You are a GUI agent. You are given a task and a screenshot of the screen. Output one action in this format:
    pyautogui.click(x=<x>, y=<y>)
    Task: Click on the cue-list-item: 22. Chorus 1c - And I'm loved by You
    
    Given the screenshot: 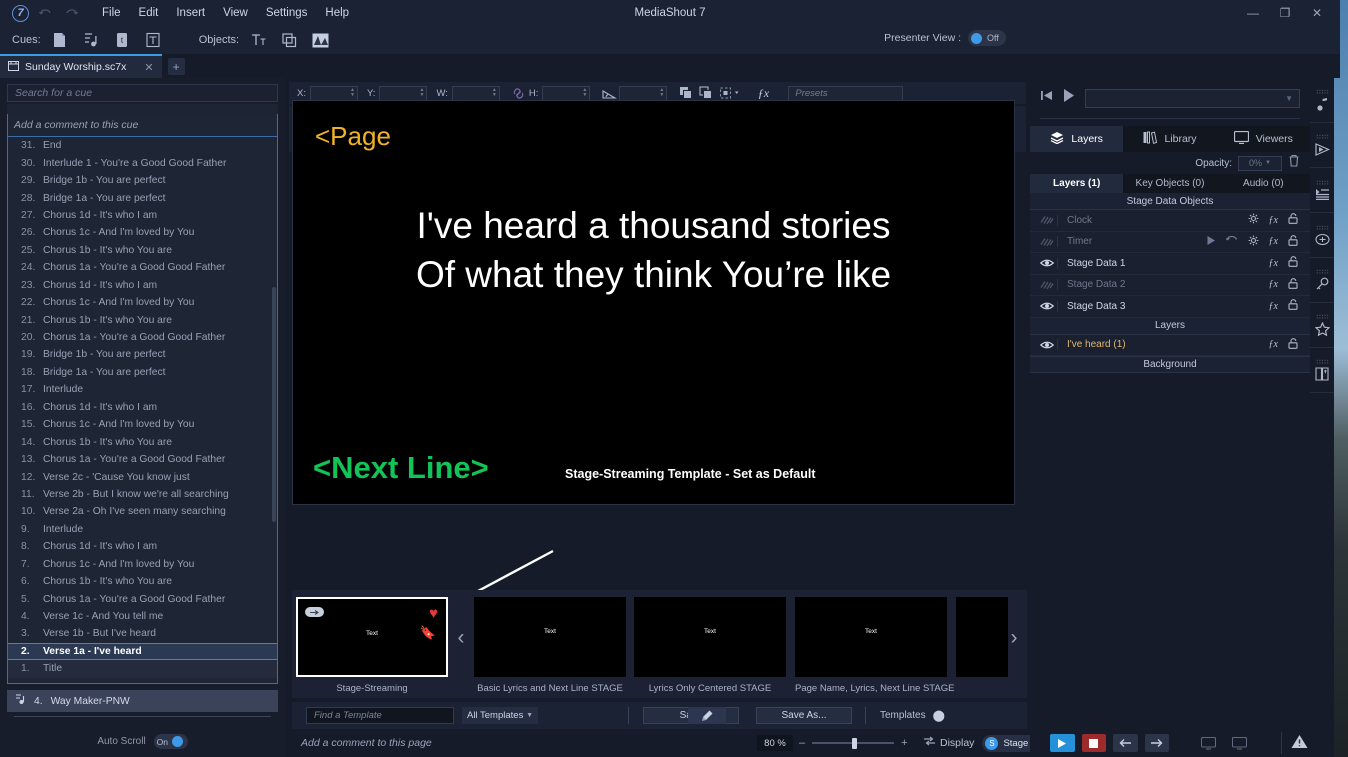 What is the action you would take?
    pyautogui.click(x=142, y=302)
    